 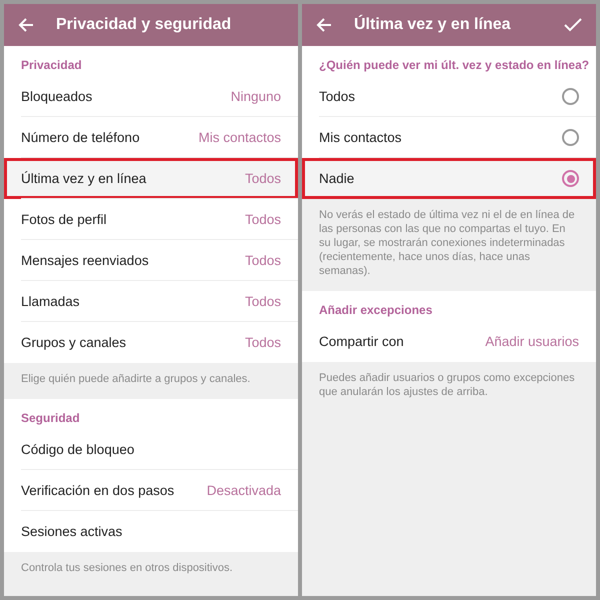 I want to click on row-label: Nadie, so click(x=336, y=178).